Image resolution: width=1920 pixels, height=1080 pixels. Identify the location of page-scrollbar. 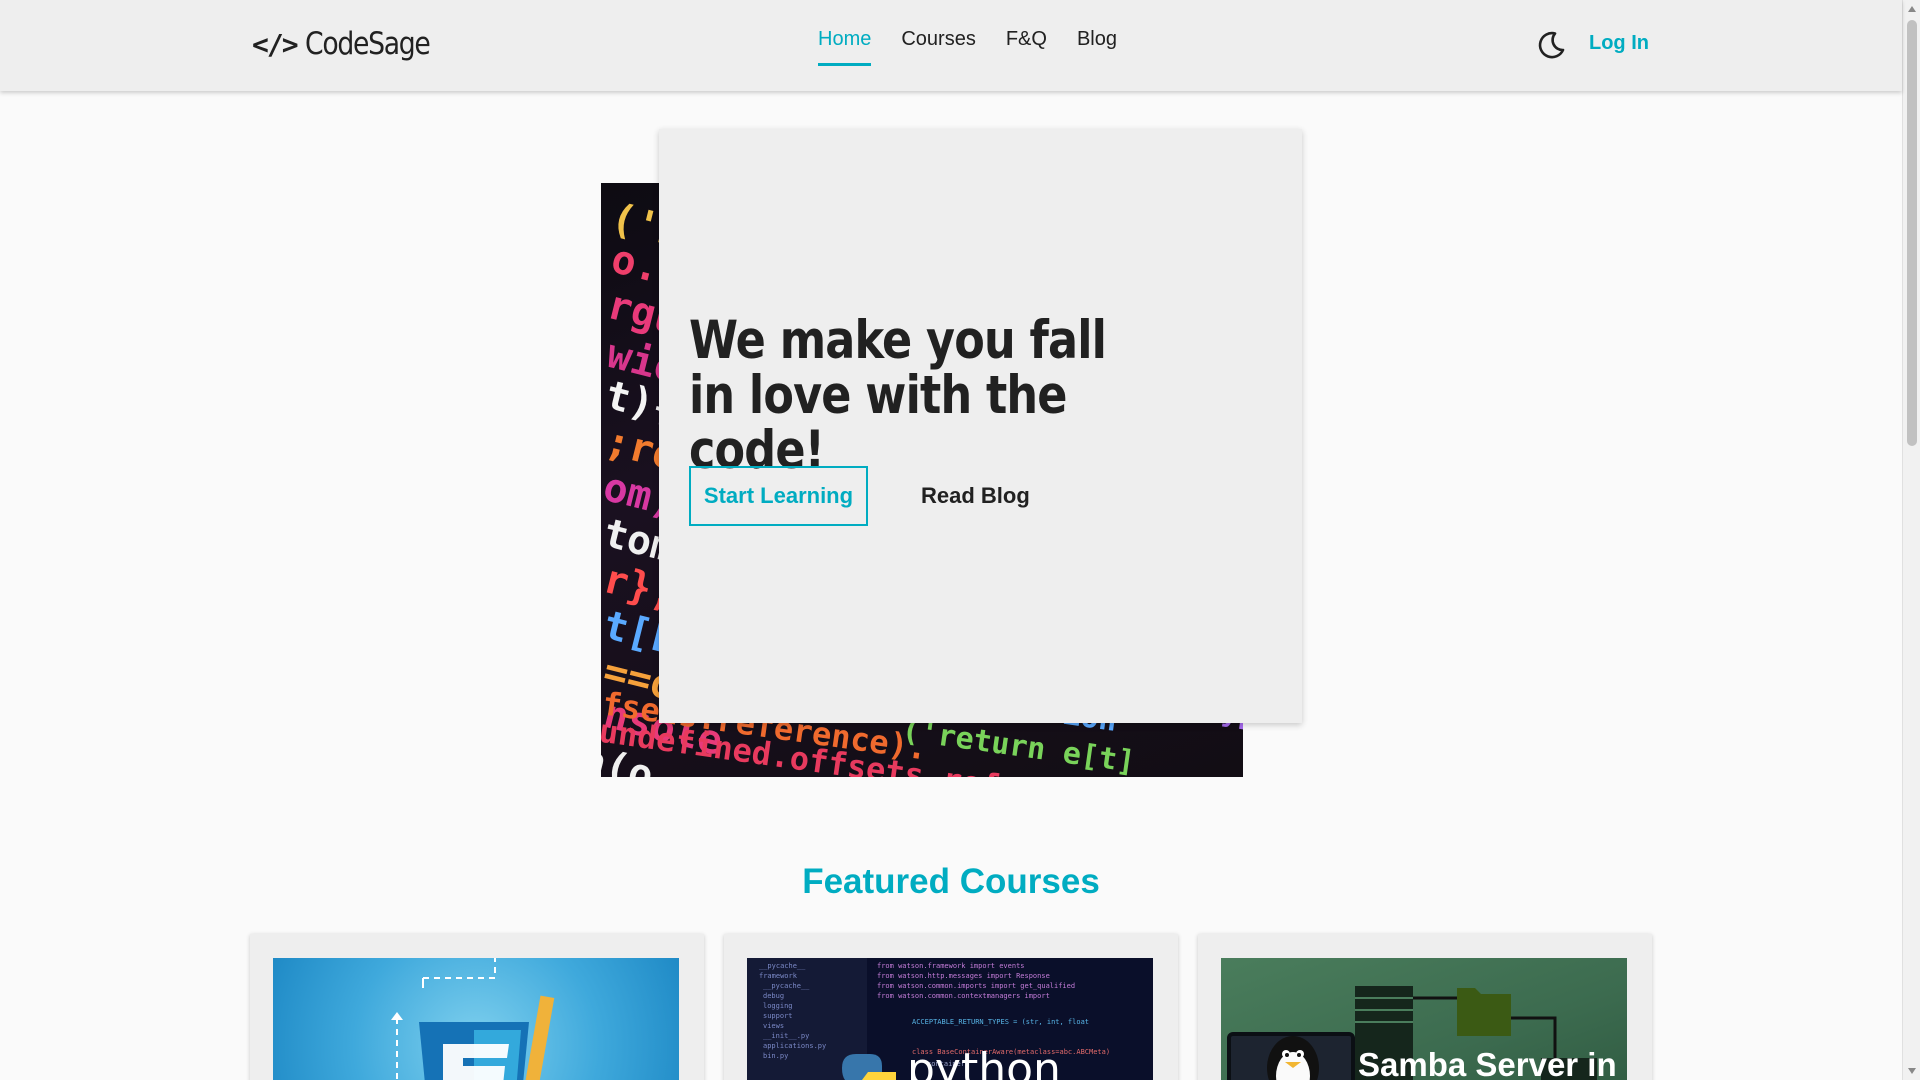
(1911, 540).